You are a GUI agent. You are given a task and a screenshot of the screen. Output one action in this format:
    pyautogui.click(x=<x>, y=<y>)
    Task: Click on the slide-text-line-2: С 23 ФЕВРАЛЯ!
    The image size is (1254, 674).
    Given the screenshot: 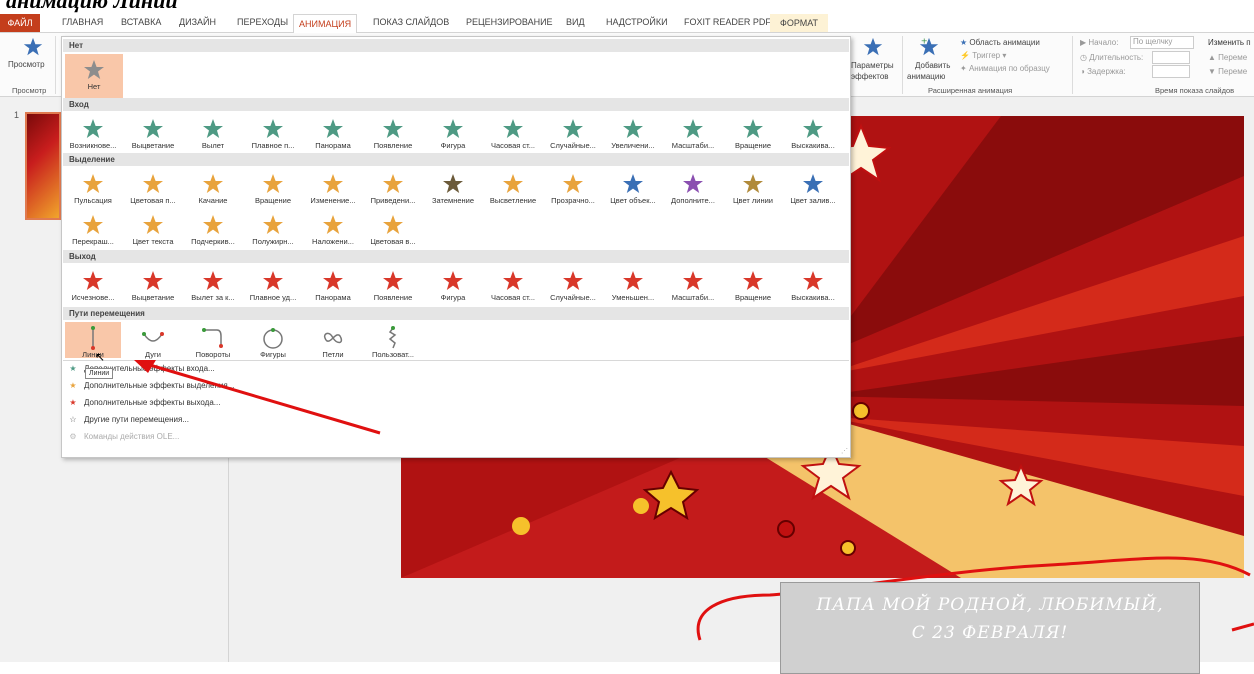 What is the action you would take?
    pyautogui.click(x=990, y=633)
    